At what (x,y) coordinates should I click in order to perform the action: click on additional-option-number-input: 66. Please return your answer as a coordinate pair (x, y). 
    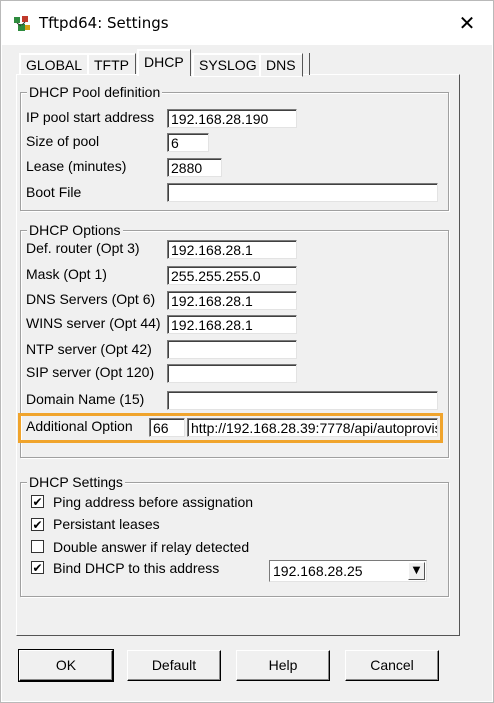
    Looking at the image, I should click on (167, 427).